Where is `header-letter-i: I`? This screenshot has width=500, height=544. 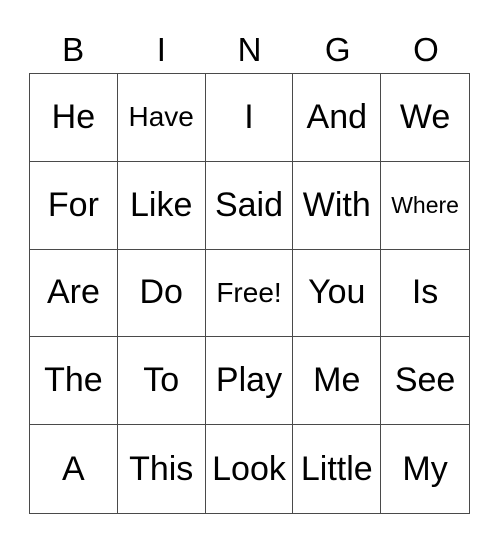 header-letter-i: I is located at coordinates (161, 49).